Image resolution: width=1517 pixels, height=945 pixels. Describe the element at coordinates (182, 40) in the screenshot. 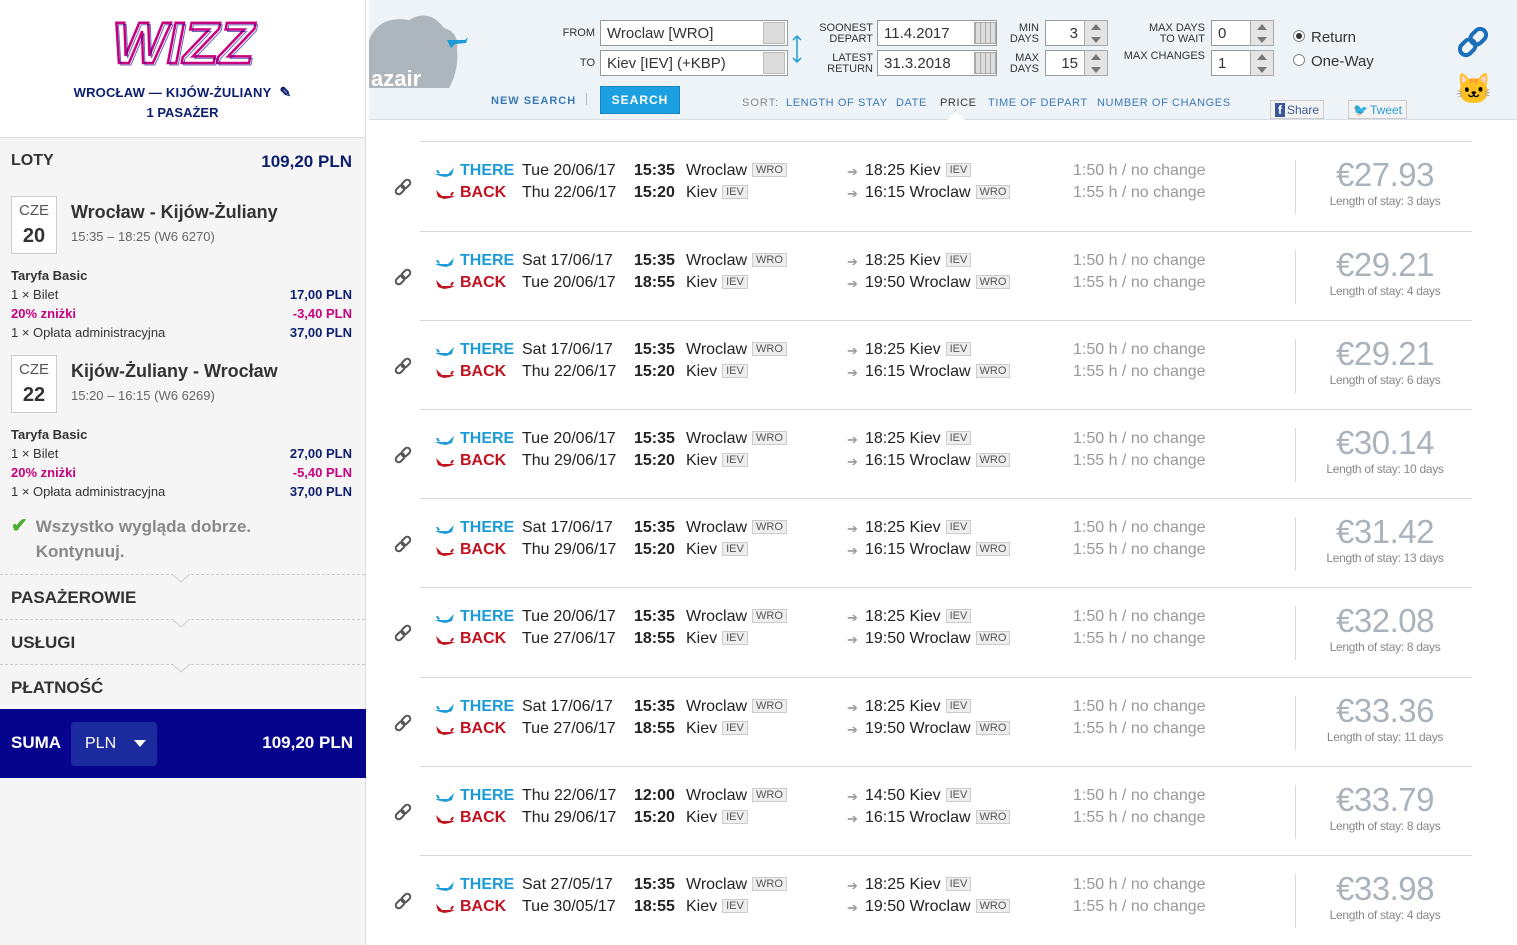

I see `wizz-logo: WIZZ WIZZ` at that location.